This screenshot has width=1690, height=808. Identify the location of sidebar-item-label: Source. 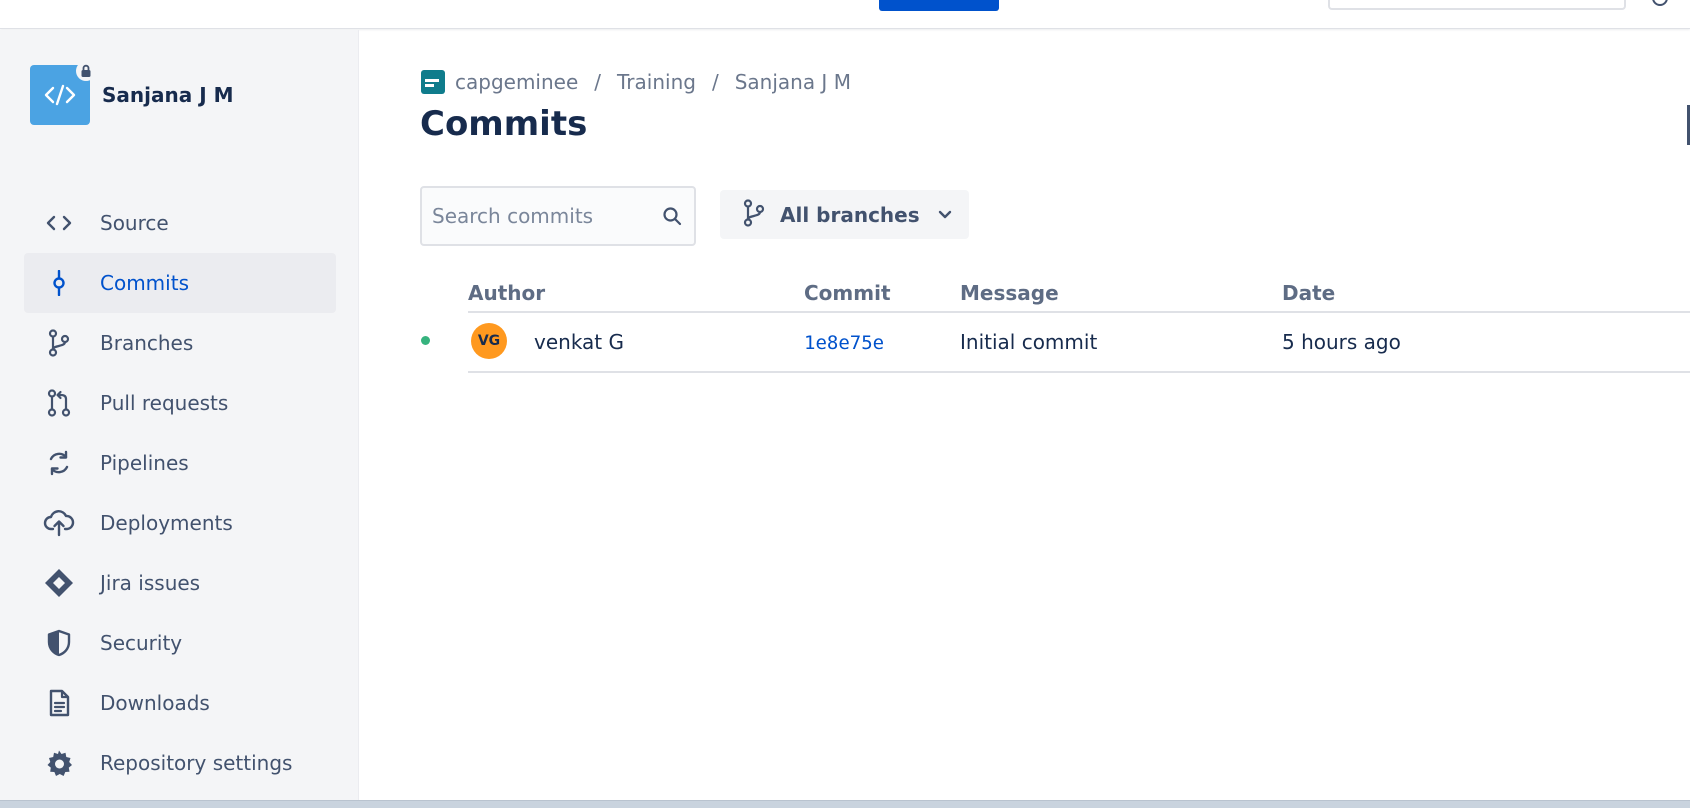
(134, 223).